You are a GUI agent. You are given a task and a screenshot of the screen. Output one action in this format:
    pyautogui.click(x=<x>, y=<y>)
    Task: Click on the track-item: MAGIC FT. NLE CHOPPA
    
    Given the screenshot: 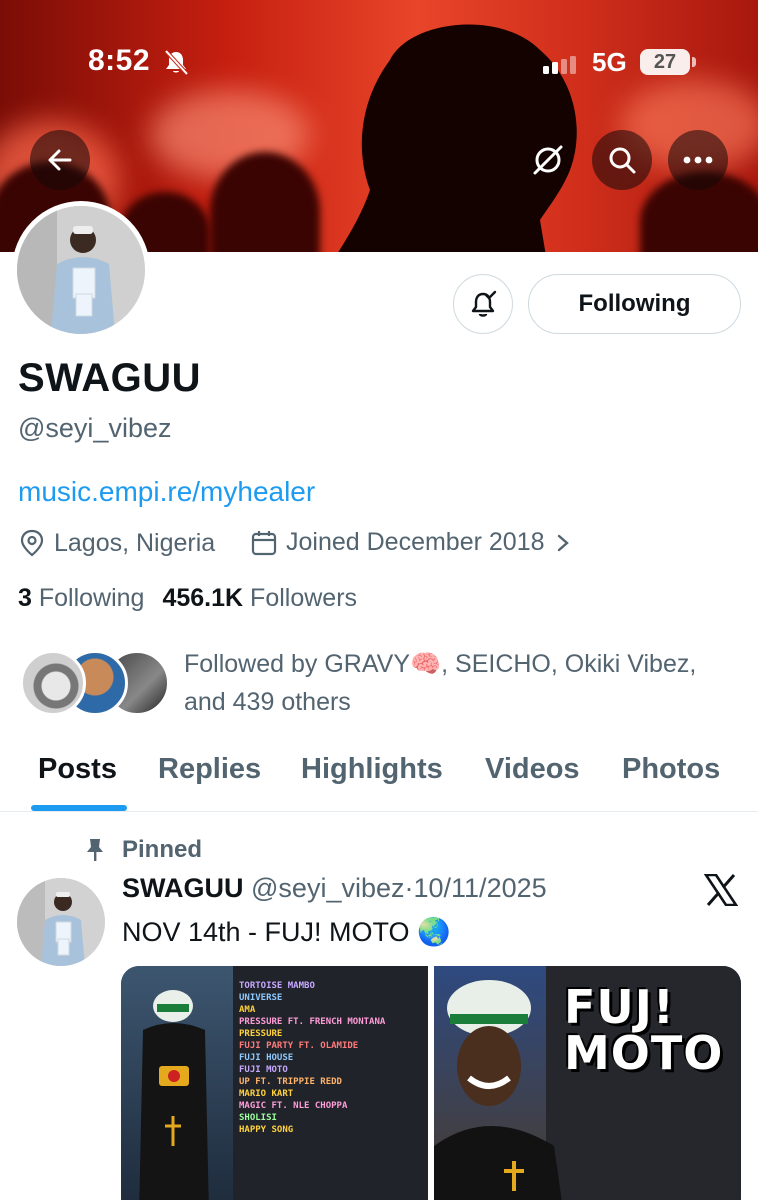 What is the action you would take?
    pyautogui.click(x=293, y=1106)
    